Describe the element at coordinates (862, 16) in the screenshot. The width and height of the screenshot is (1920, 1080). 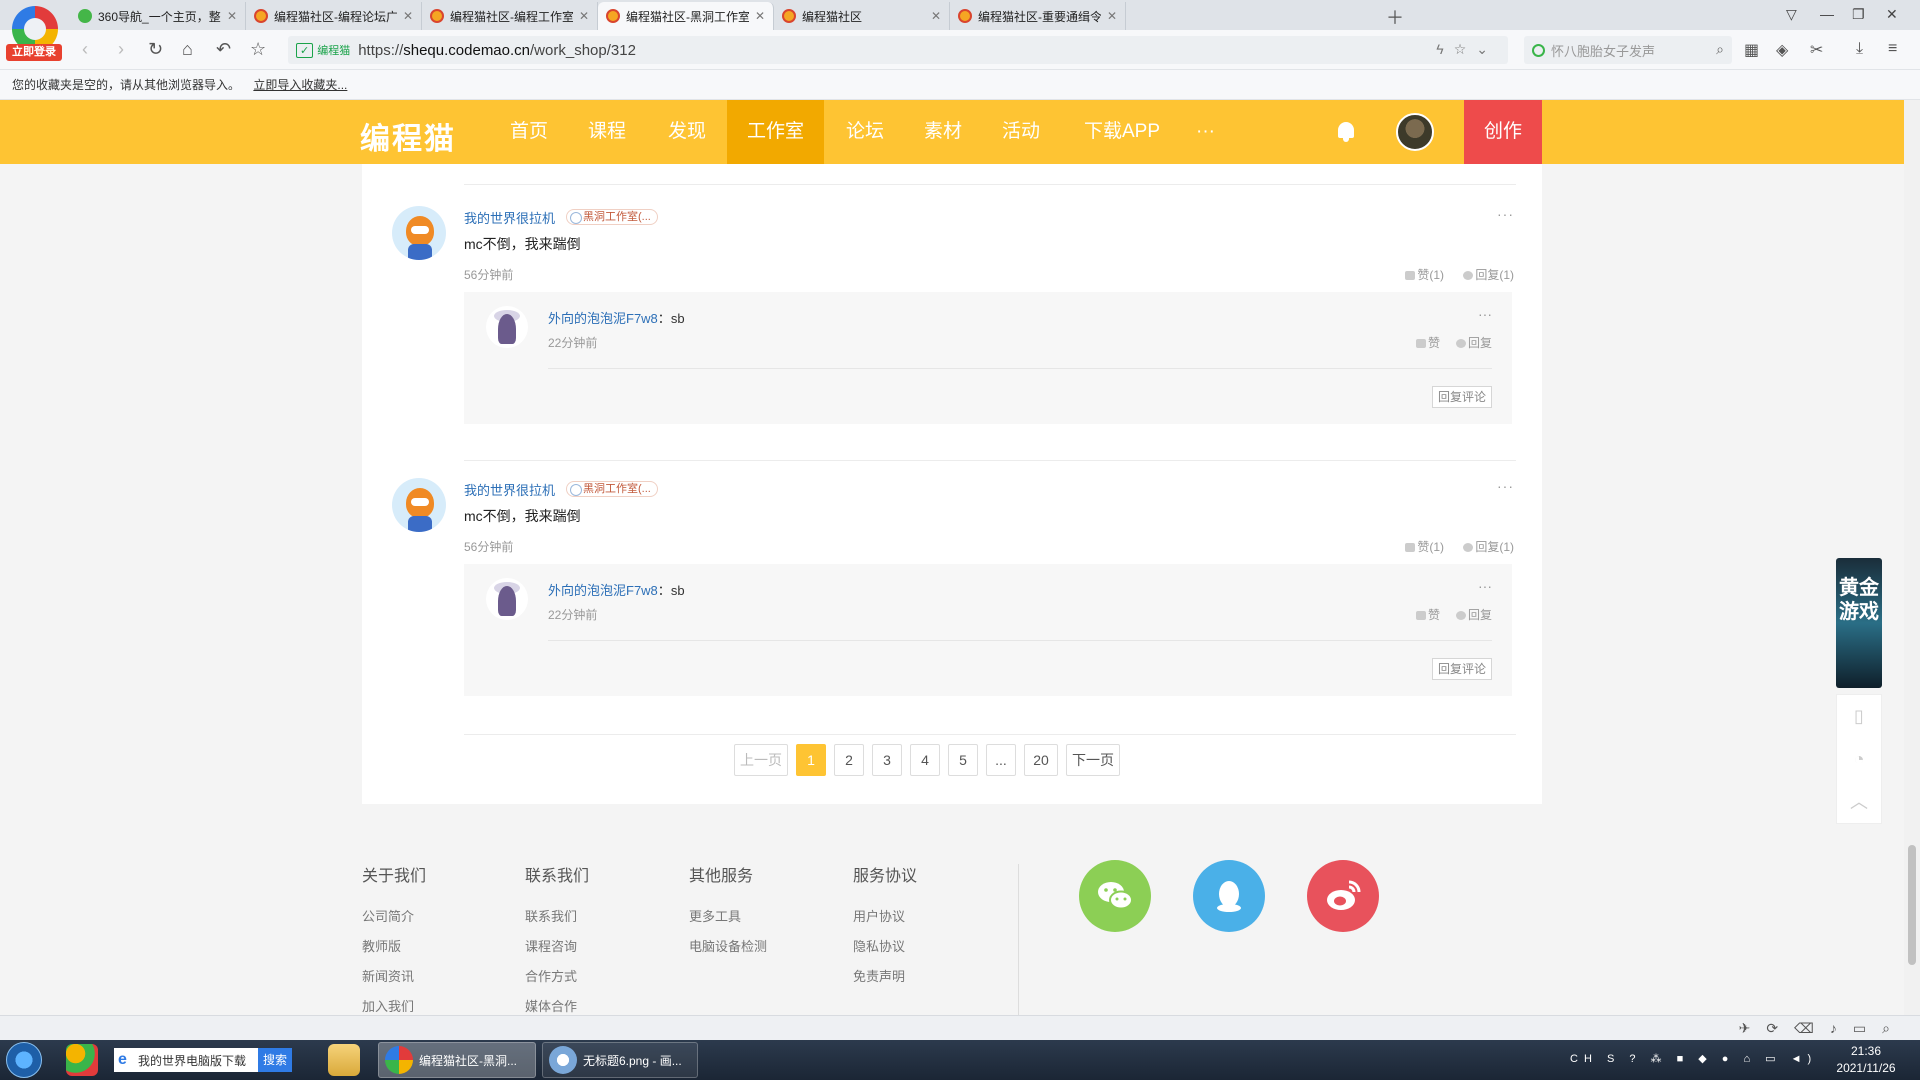
I see `tab-community: 编程猫社区 ✕` at that location.